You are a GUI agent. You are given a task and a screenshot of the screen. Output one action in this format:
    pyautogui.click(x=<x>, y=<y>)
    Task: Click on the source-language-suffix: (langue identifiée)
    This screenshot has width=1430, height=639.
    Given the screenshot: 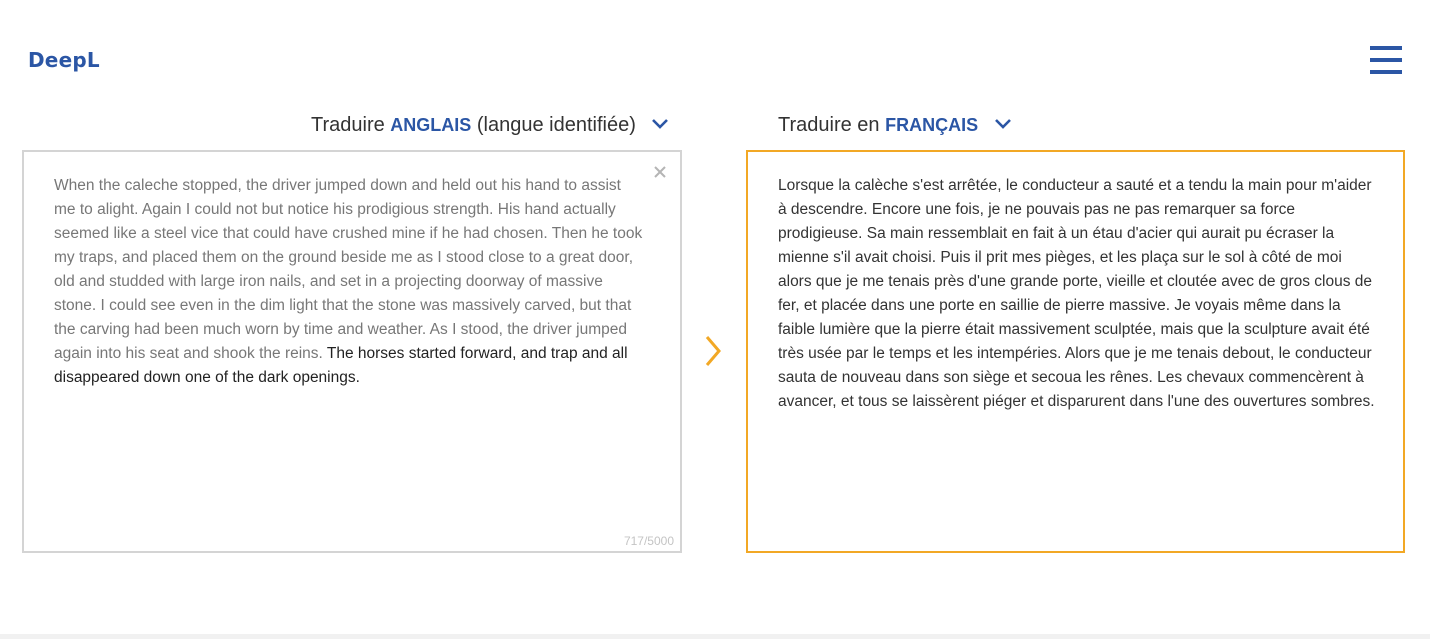 What is the action you would take?
    pyautogui.click(x=553, y=125)
    